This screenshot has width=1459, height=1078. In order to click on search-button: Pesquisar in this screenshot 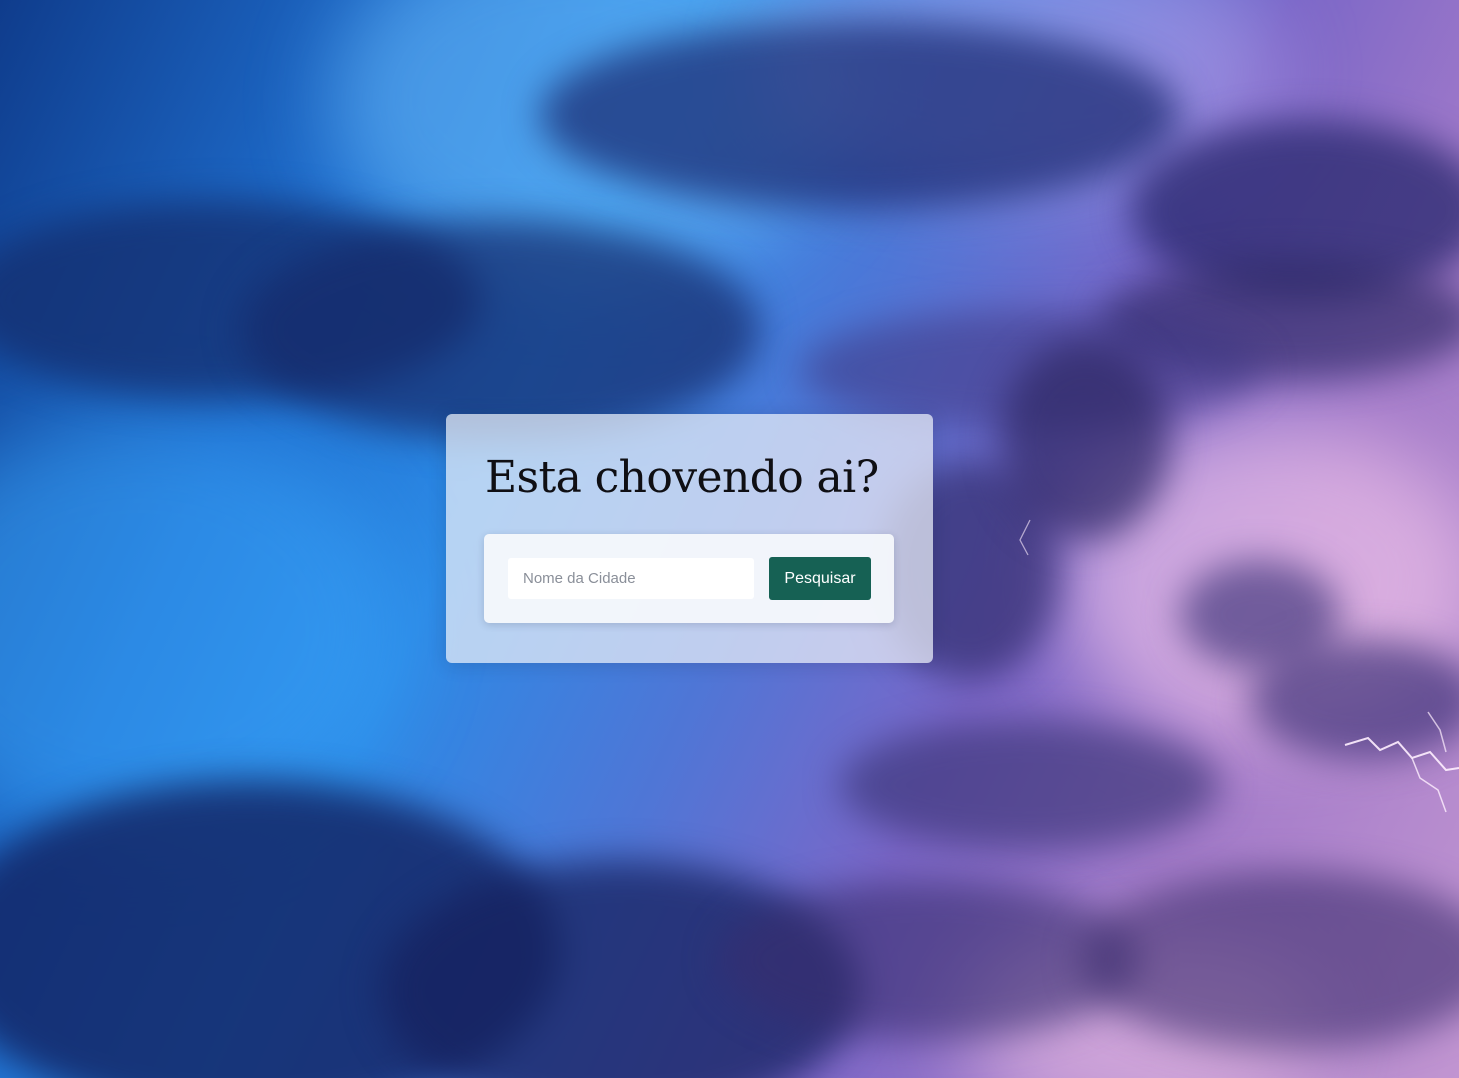, I will do `click(820, 578)`.